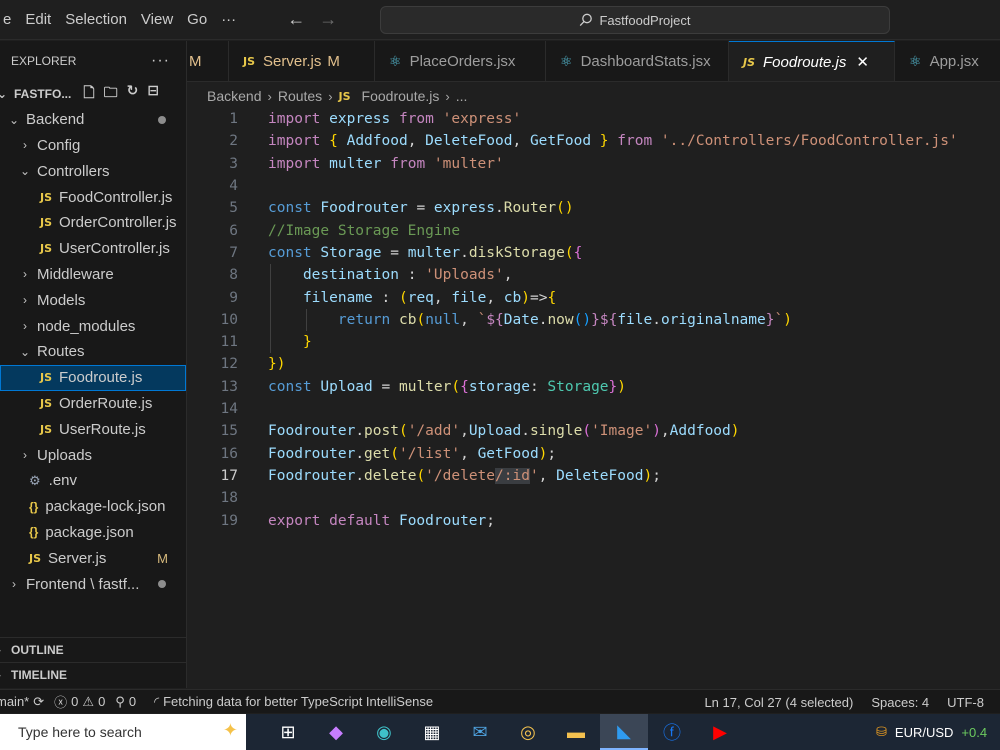 This screenshot has height=750, width=1000. I want to click on workspace-root: ⌄ FASTFO... 🗋 🗀 ↻ ⊟, so click(93, 94).